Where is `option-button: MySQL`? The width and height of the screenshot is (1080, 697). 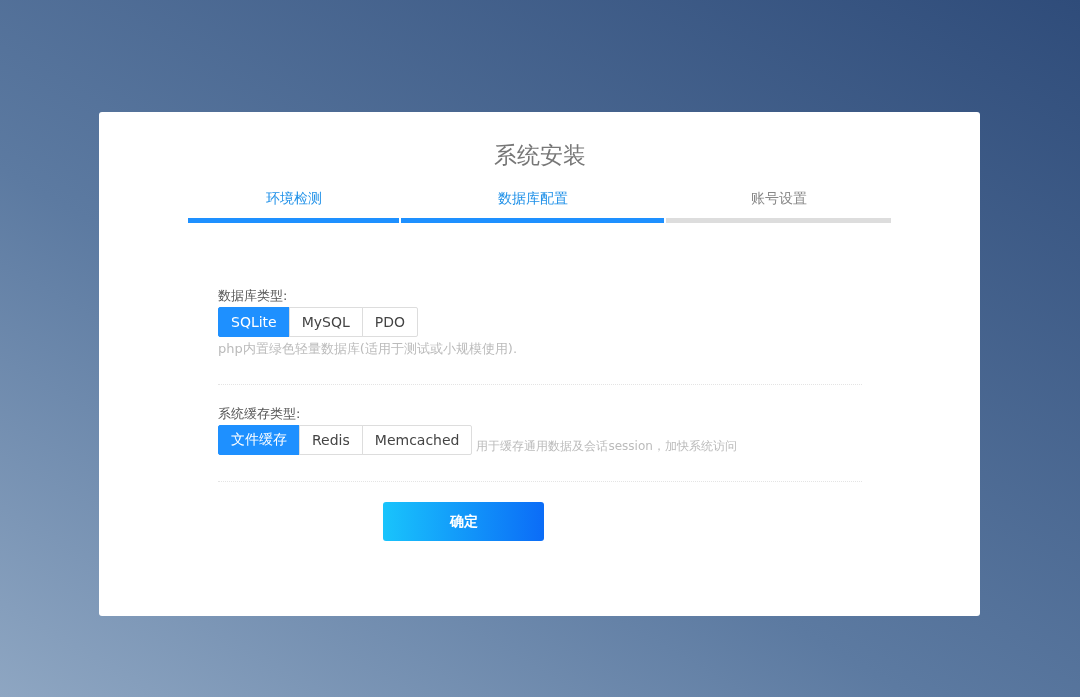 option-button: MySQL is located at coordinates (325, 322).